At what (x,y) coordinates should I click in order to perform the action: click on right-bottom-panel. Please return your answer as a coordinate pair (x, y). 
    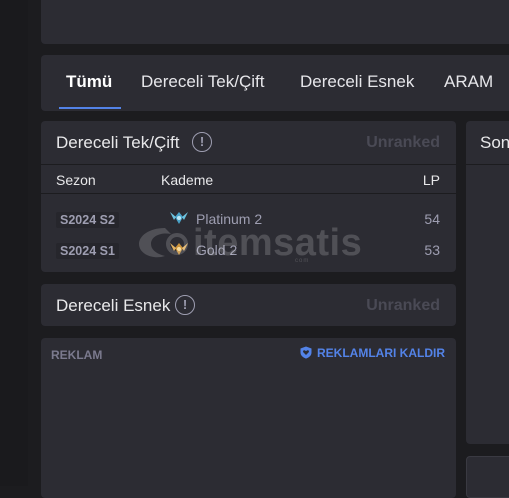
    Looking at the image, I should click on (487, 477).